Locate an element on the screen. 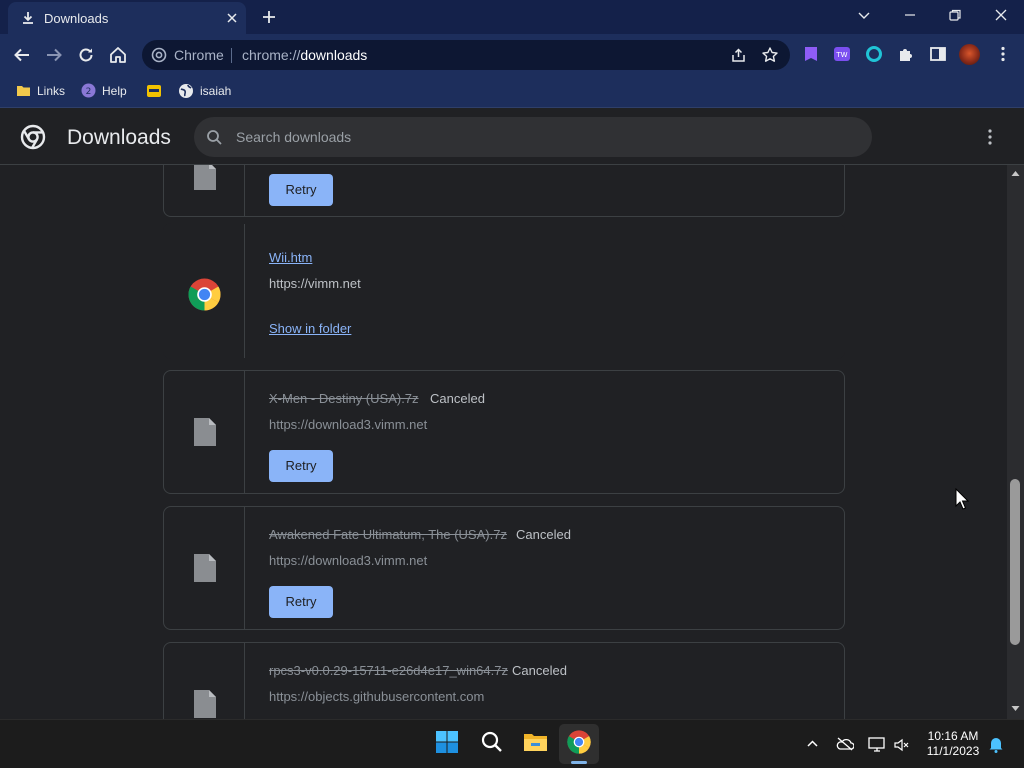 This screenshot has width=1024, height=768. onedrive-icon is located at coordinates (845, 744).